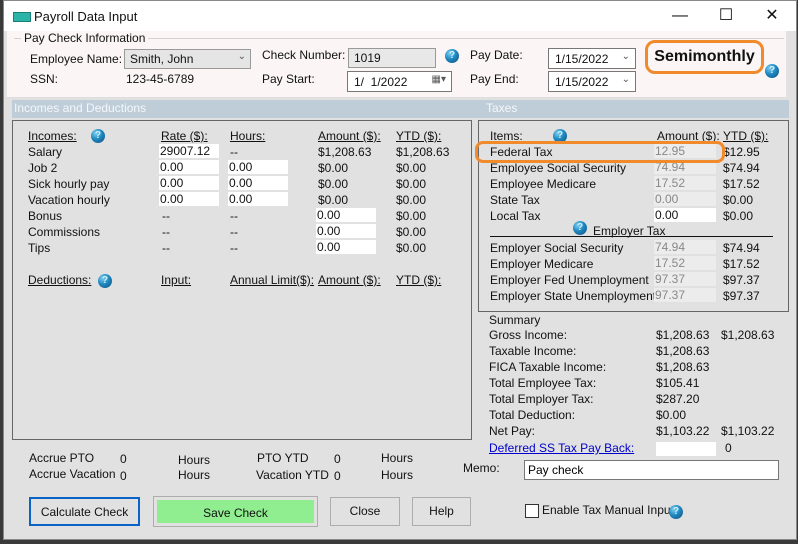 The width and height of the screenshot is (798, 544). Describe the element at coordinates (288, 79) in the screenshot. I see `pay-start-label: Pay Start:` at that location.